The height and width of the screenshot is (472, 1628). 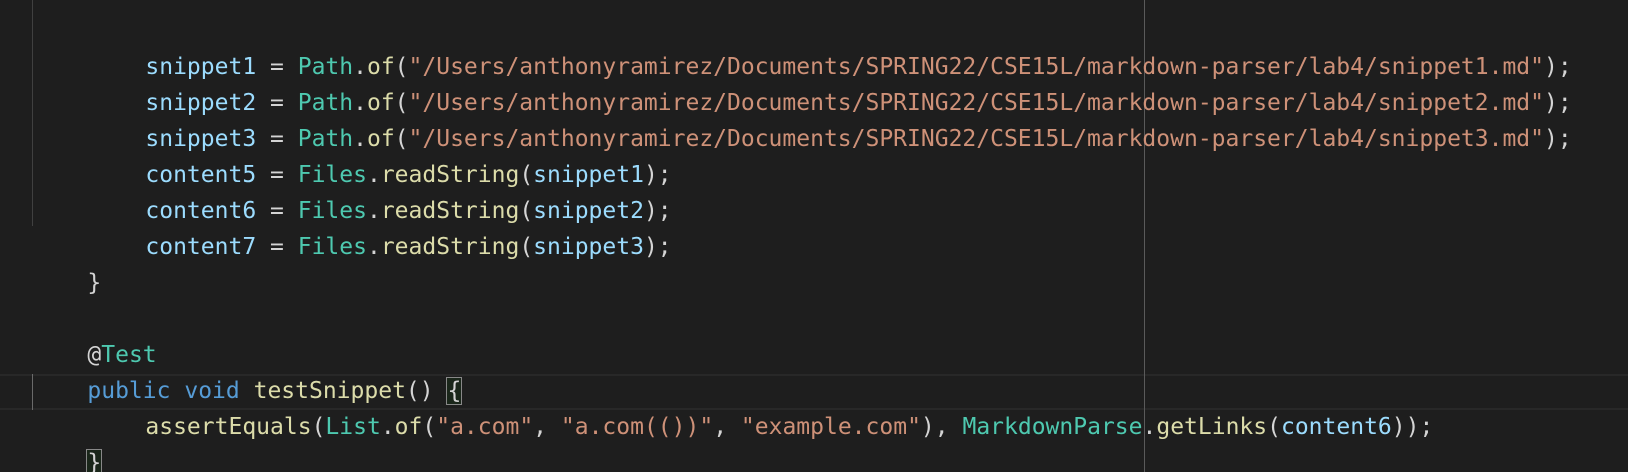 What do you see at coordinates (353, 427) in the screenshot?
I see `code-token: List` at bounding box center [353, 427].